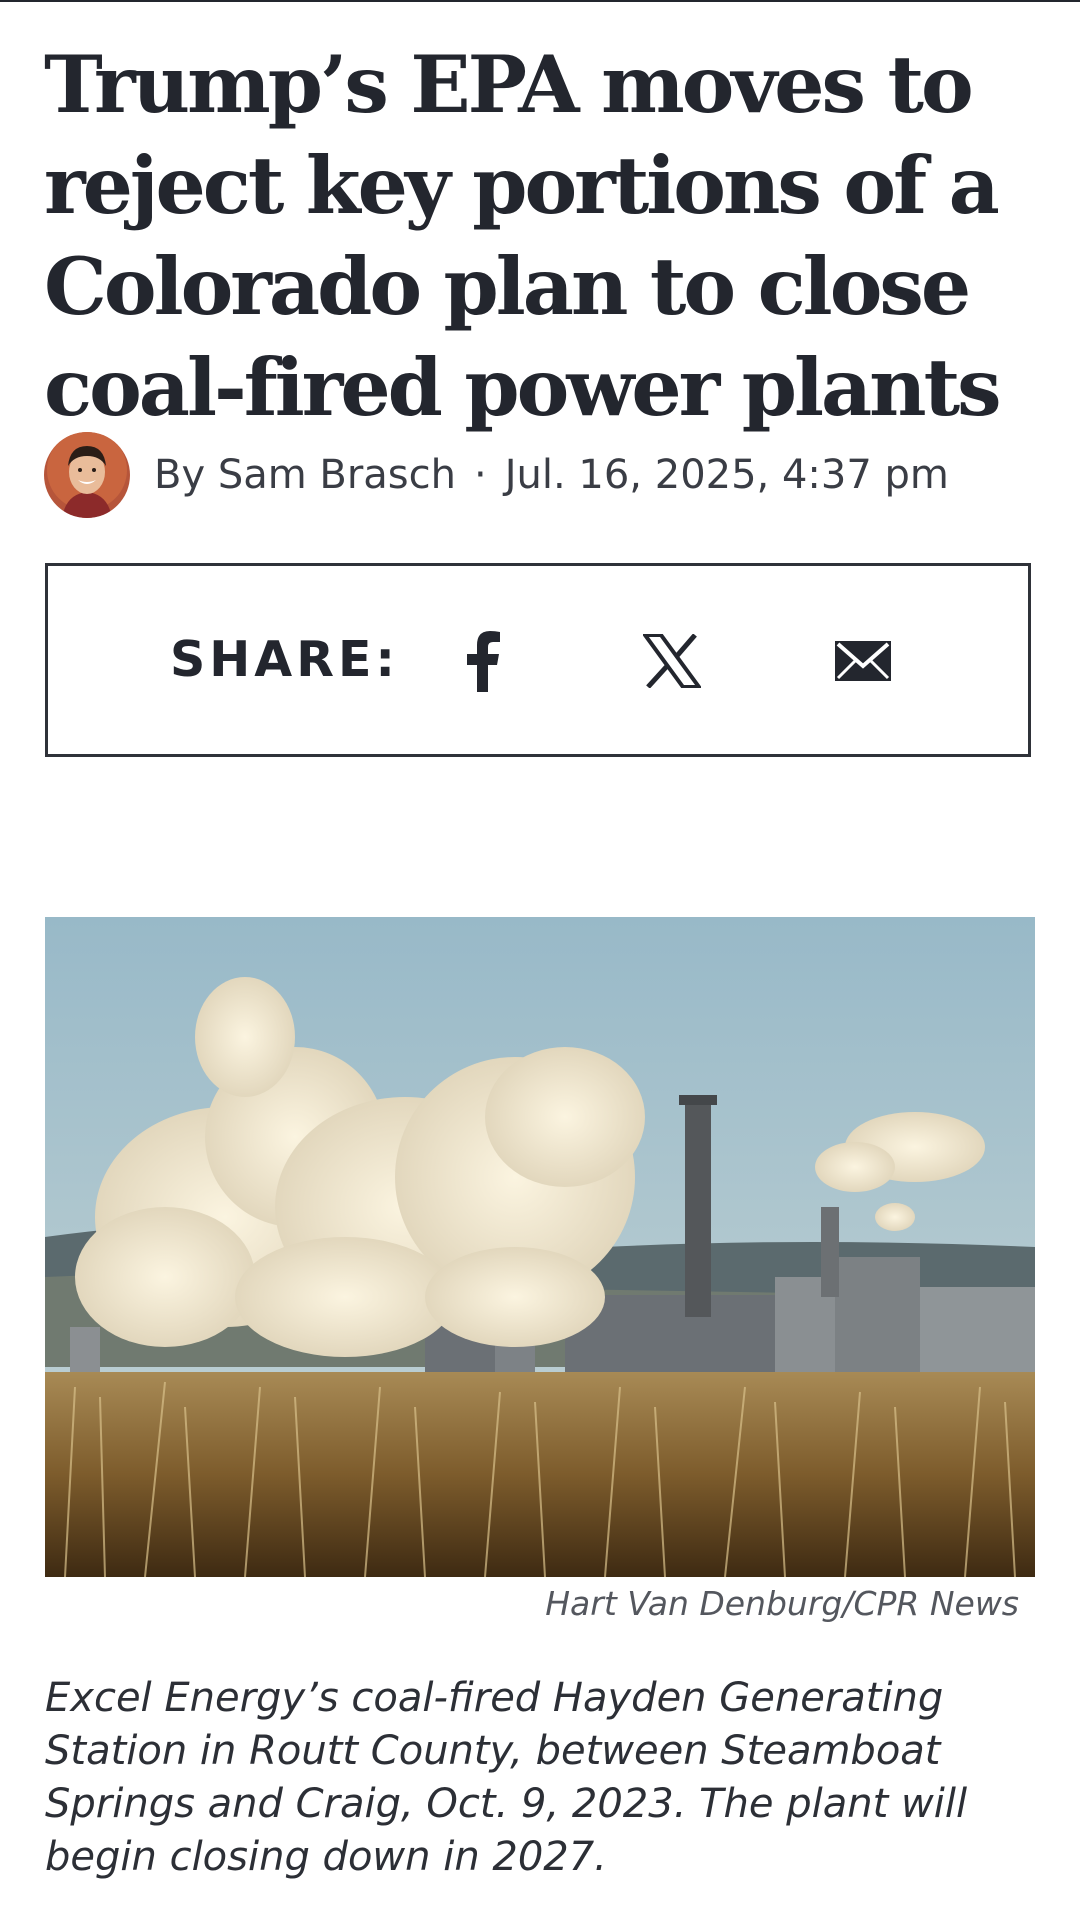 The width and height of the screenshot is (1080, 1918). Describe the element at coordinates (87, 475) in the screenshot. I see `author-avatar` at that location.